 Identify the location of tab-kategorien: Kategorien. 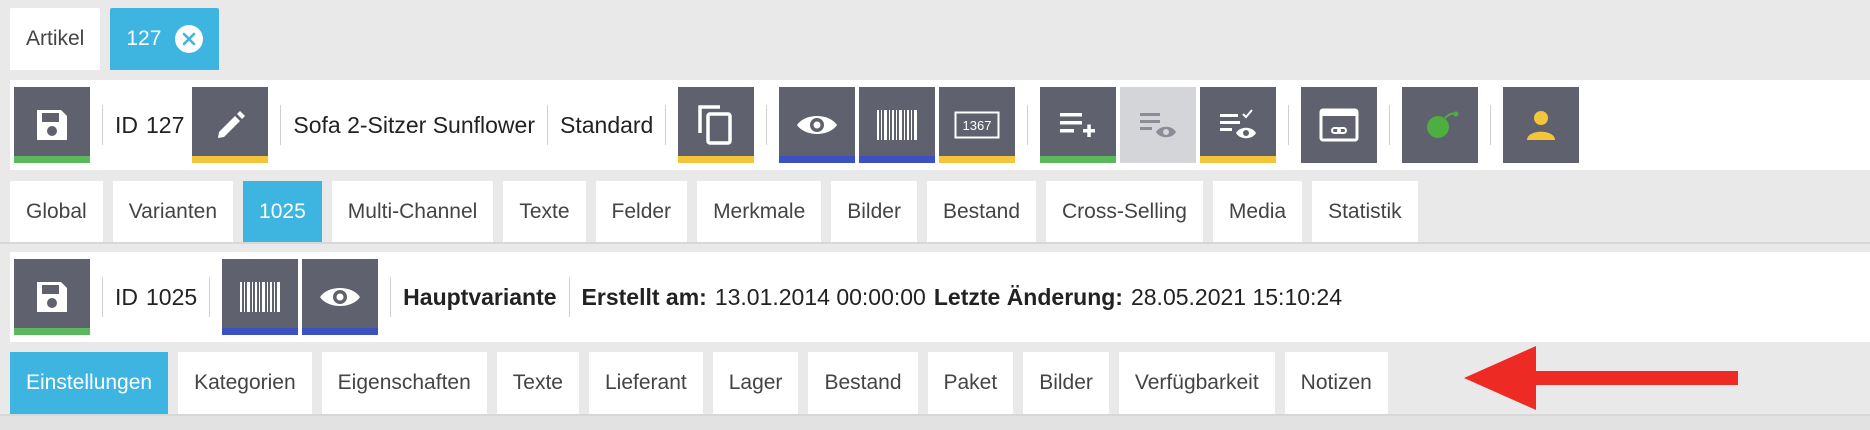
(245, 383).